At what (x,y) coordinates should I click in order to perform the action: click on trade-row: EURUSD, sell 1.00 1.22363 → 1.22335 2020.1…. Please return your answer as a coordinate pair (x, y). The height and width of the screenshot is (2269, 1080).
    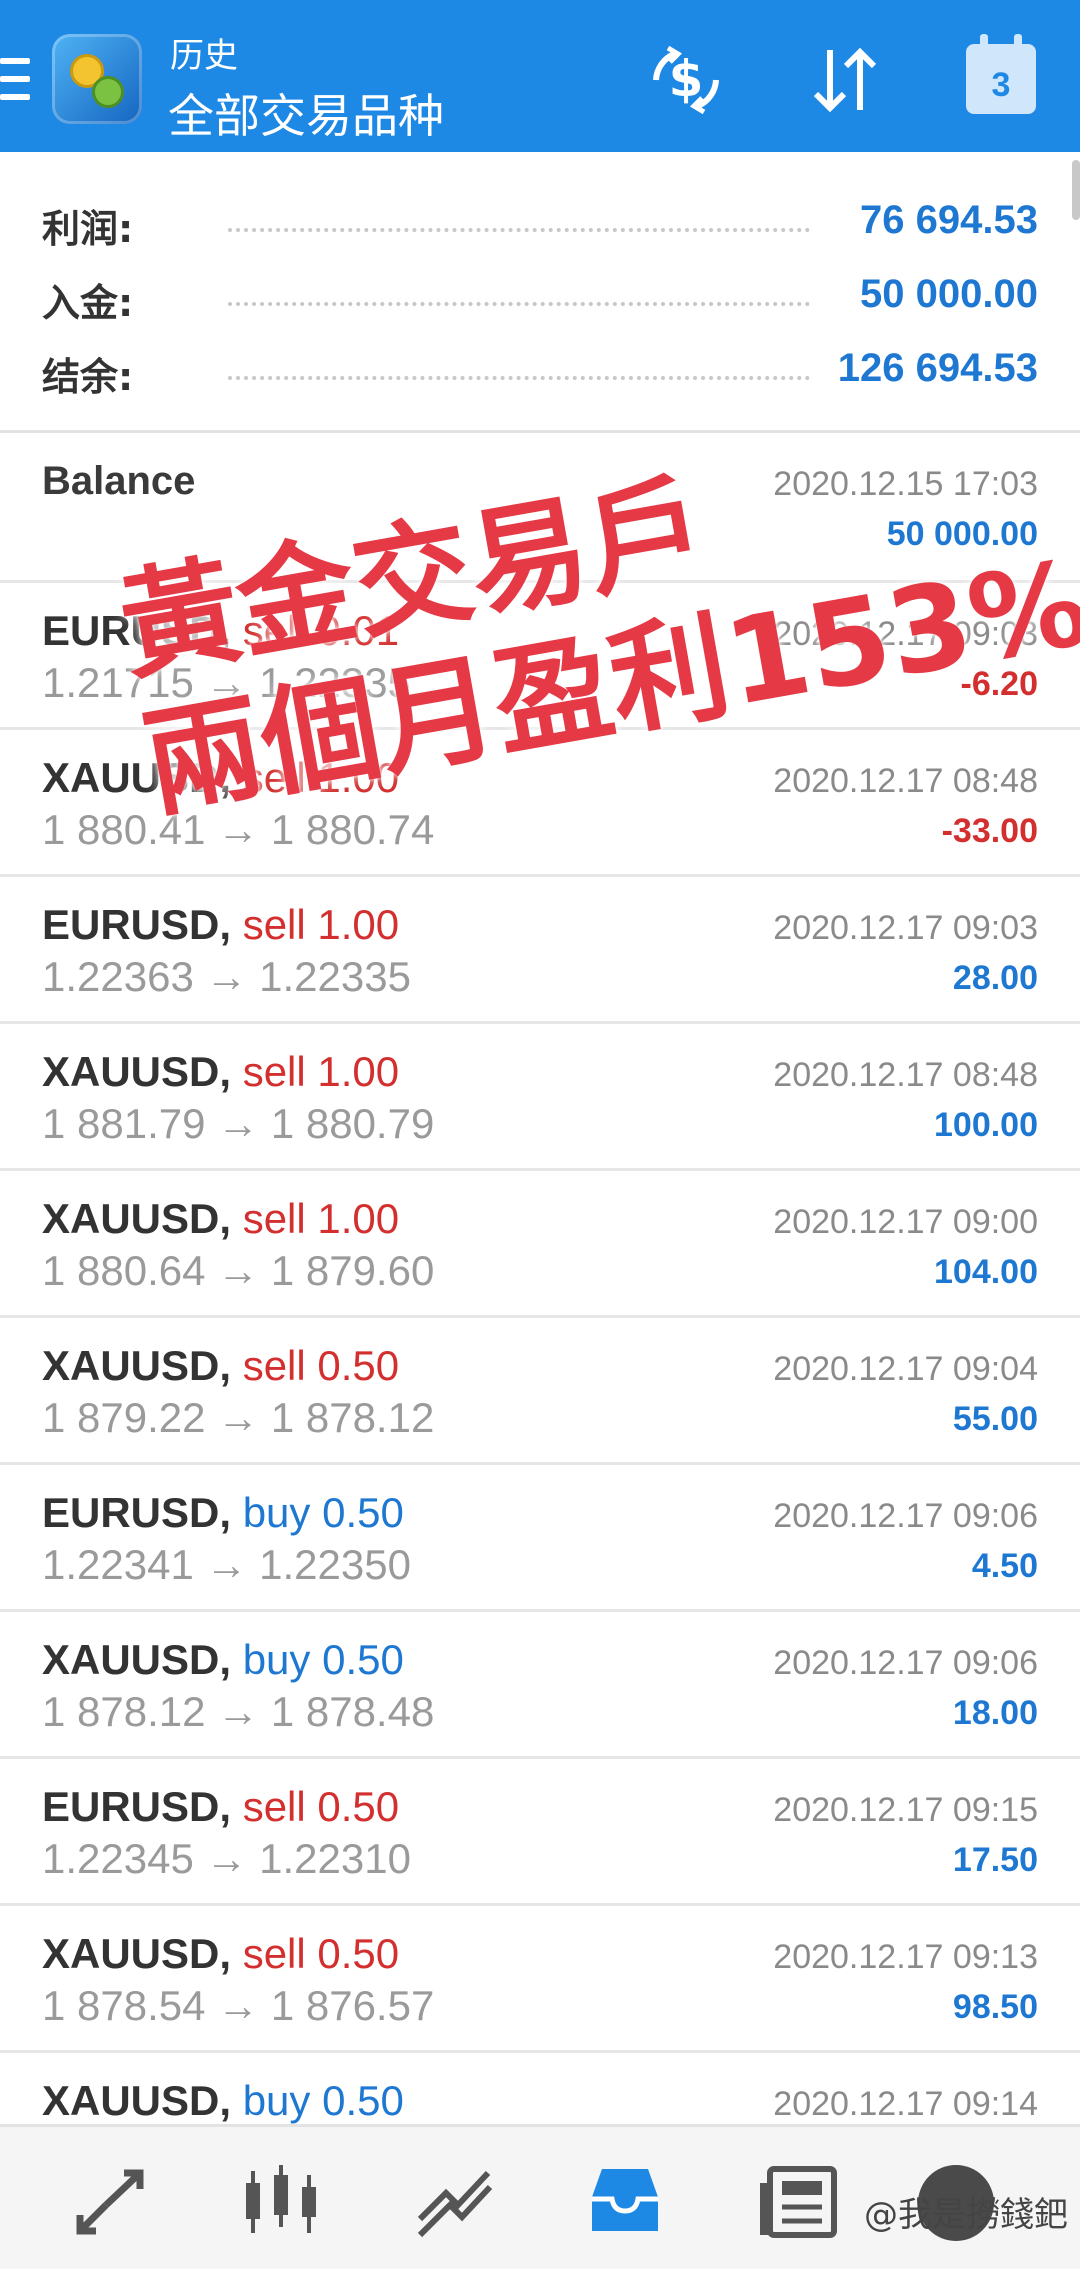
    Looking at the image, I should click on (540, 947).